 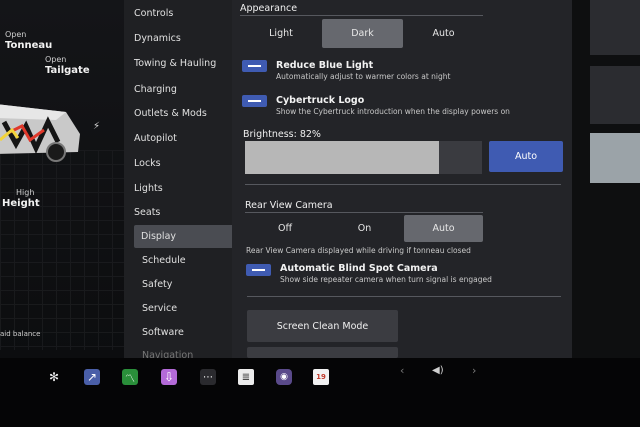 What do you see at coordinates (402, 370) in the screenshot?
I see `chevron-left-icon: ‹` at bounding box center [402, 370].